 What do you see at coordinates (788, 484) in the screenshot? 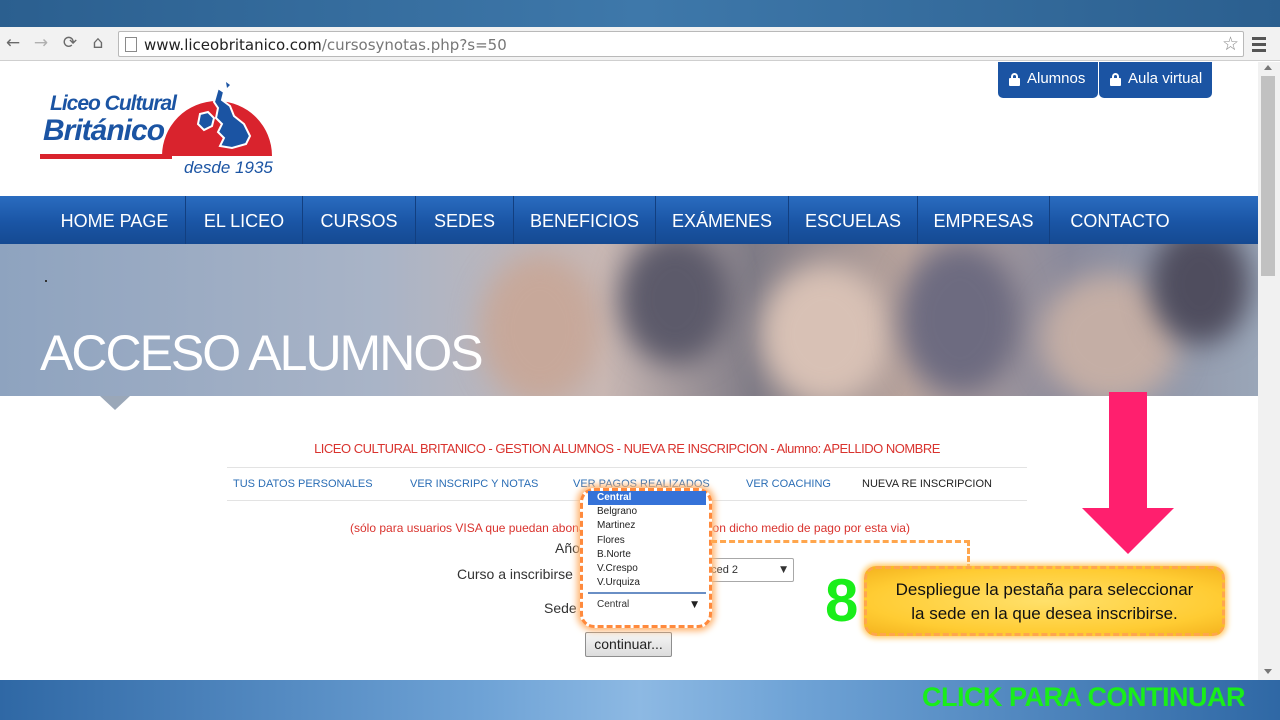
I see `tab-coaching: VER COACHING` at bounding box center [788, 484].